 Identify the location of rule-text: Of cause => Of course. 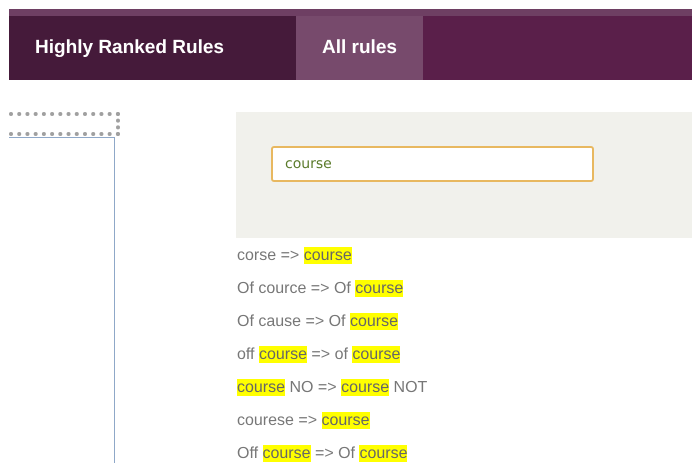
(317, 322).